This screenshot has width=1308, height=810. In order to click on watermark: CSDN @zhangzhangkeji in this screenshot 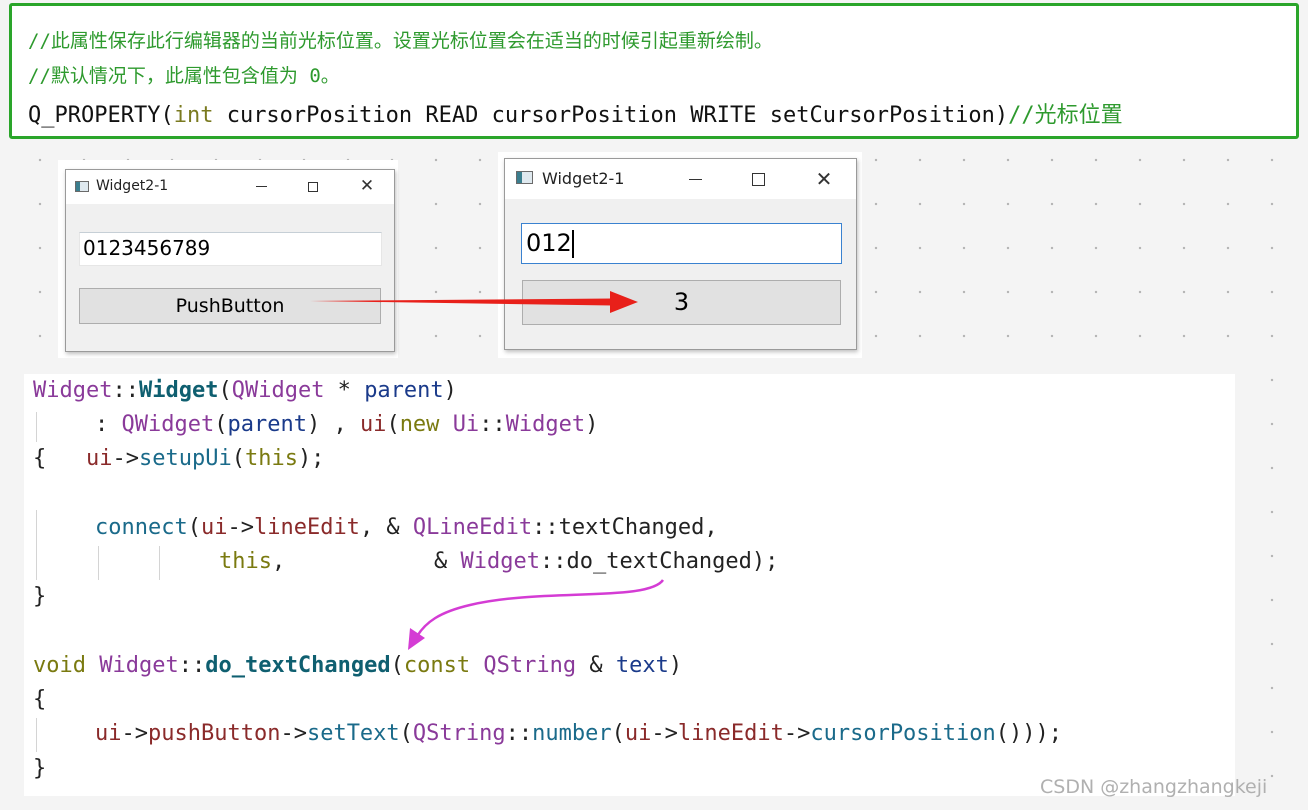, I will do `click(1154, 787)`.